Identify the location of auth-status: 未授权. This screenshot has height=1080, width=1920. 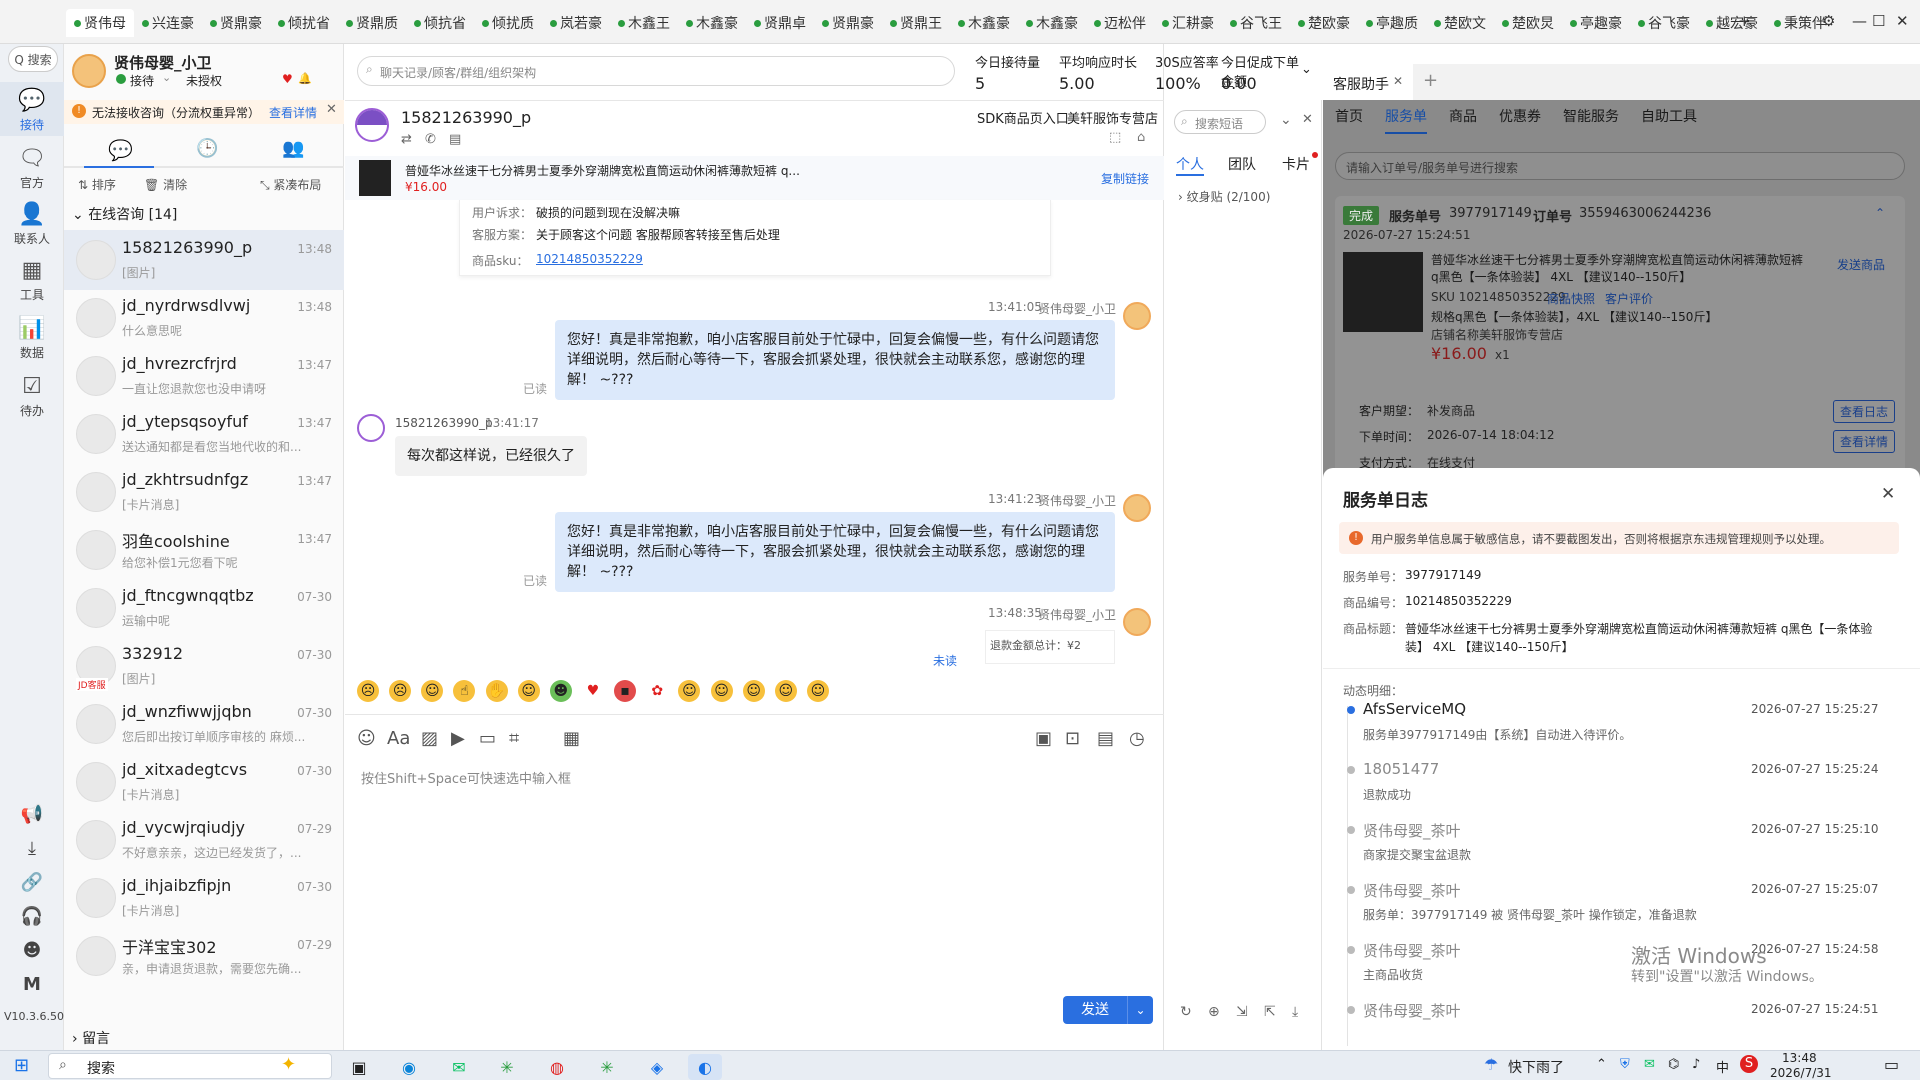
(204, 80).